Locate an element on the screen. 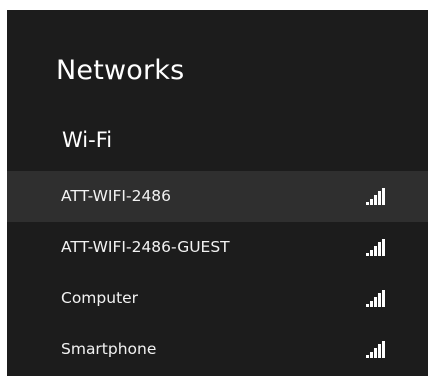 The height and width of the screenshot is (381, 431). panel-title: Networks is located at coordinates (120, 70).